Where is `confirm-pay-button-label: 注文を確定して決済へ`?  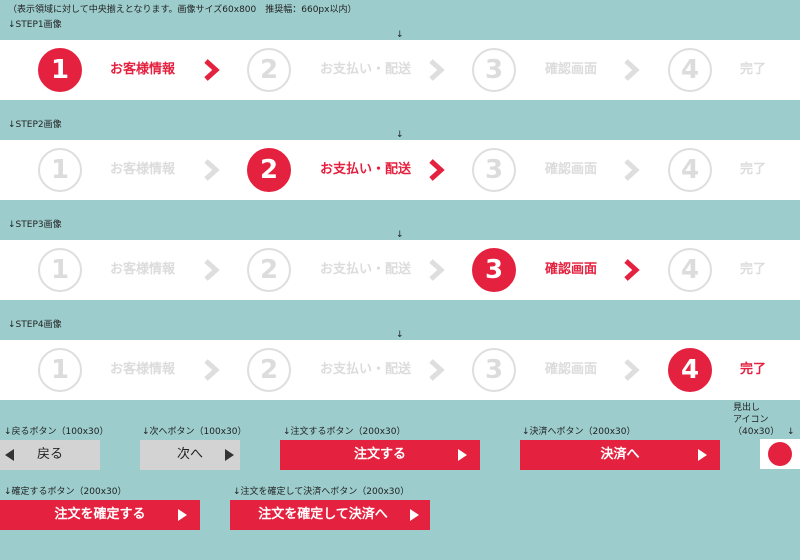
confirm-pay-button-label: 注文を確定して決済へ is located at coordinates (323, 514).